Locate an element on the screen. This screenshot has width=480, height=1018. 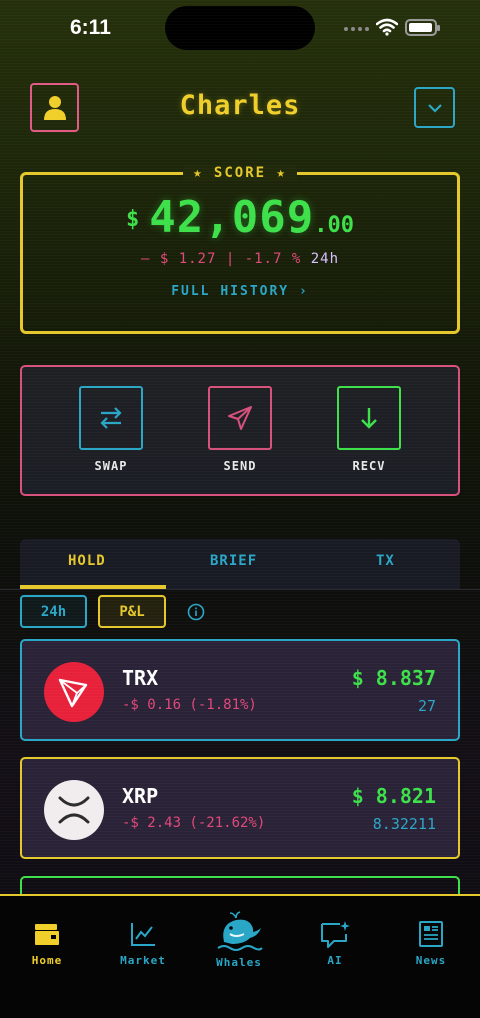
asset-symbol: TRX is located at coordinates (140, 678).